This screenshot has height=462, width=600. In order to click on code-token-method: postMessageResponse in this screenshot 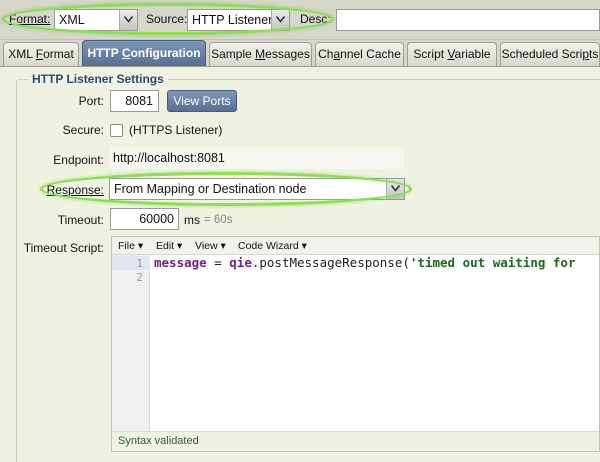, I will do `click(331, 262)`.